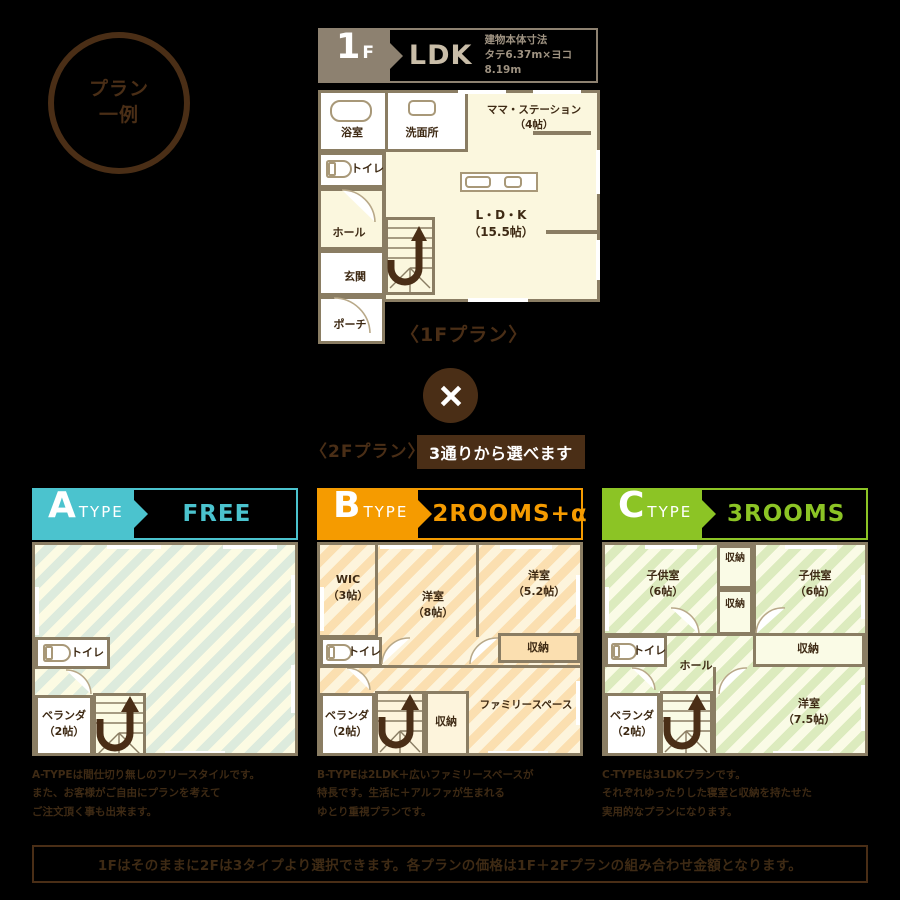  Describe the element at coordinates (422, 132) in the screenshot. I see `floor1-room-label-washroom: 洗面所` at that location.